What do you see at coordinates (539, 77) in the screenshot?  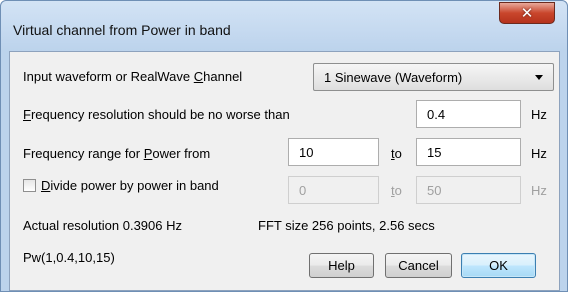 I see `dropdown-arrow-icon` at bounding box center [539, 77].